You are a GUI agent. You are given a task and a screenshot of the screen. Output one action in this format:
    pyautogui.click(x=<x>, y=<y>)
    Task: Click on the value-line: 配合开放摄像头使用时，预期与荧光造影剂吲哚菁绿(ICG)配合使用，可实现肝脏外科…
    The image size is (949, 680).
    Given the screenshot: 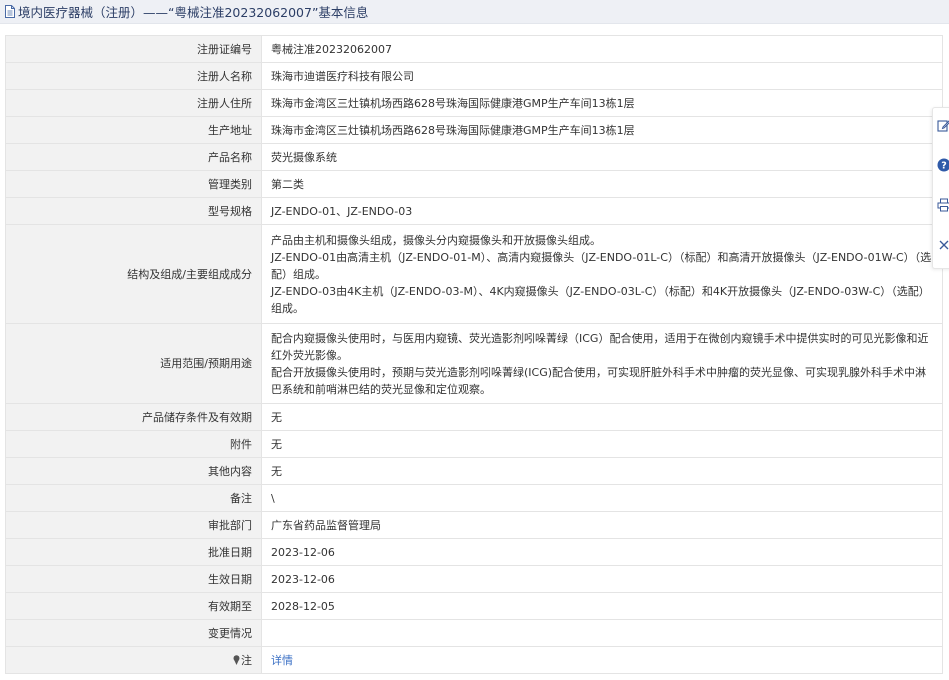 What is the action you would take?
    pyautogui.click(x=599, y=380)
    